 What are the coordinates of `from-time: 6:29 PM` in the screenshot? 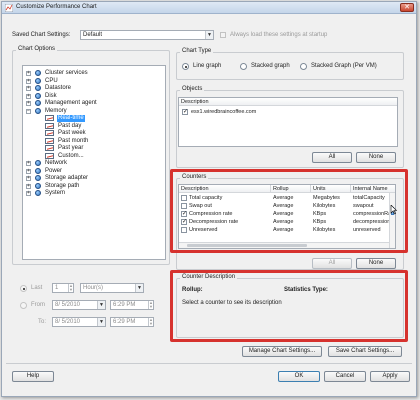 It's located at (124, 305).